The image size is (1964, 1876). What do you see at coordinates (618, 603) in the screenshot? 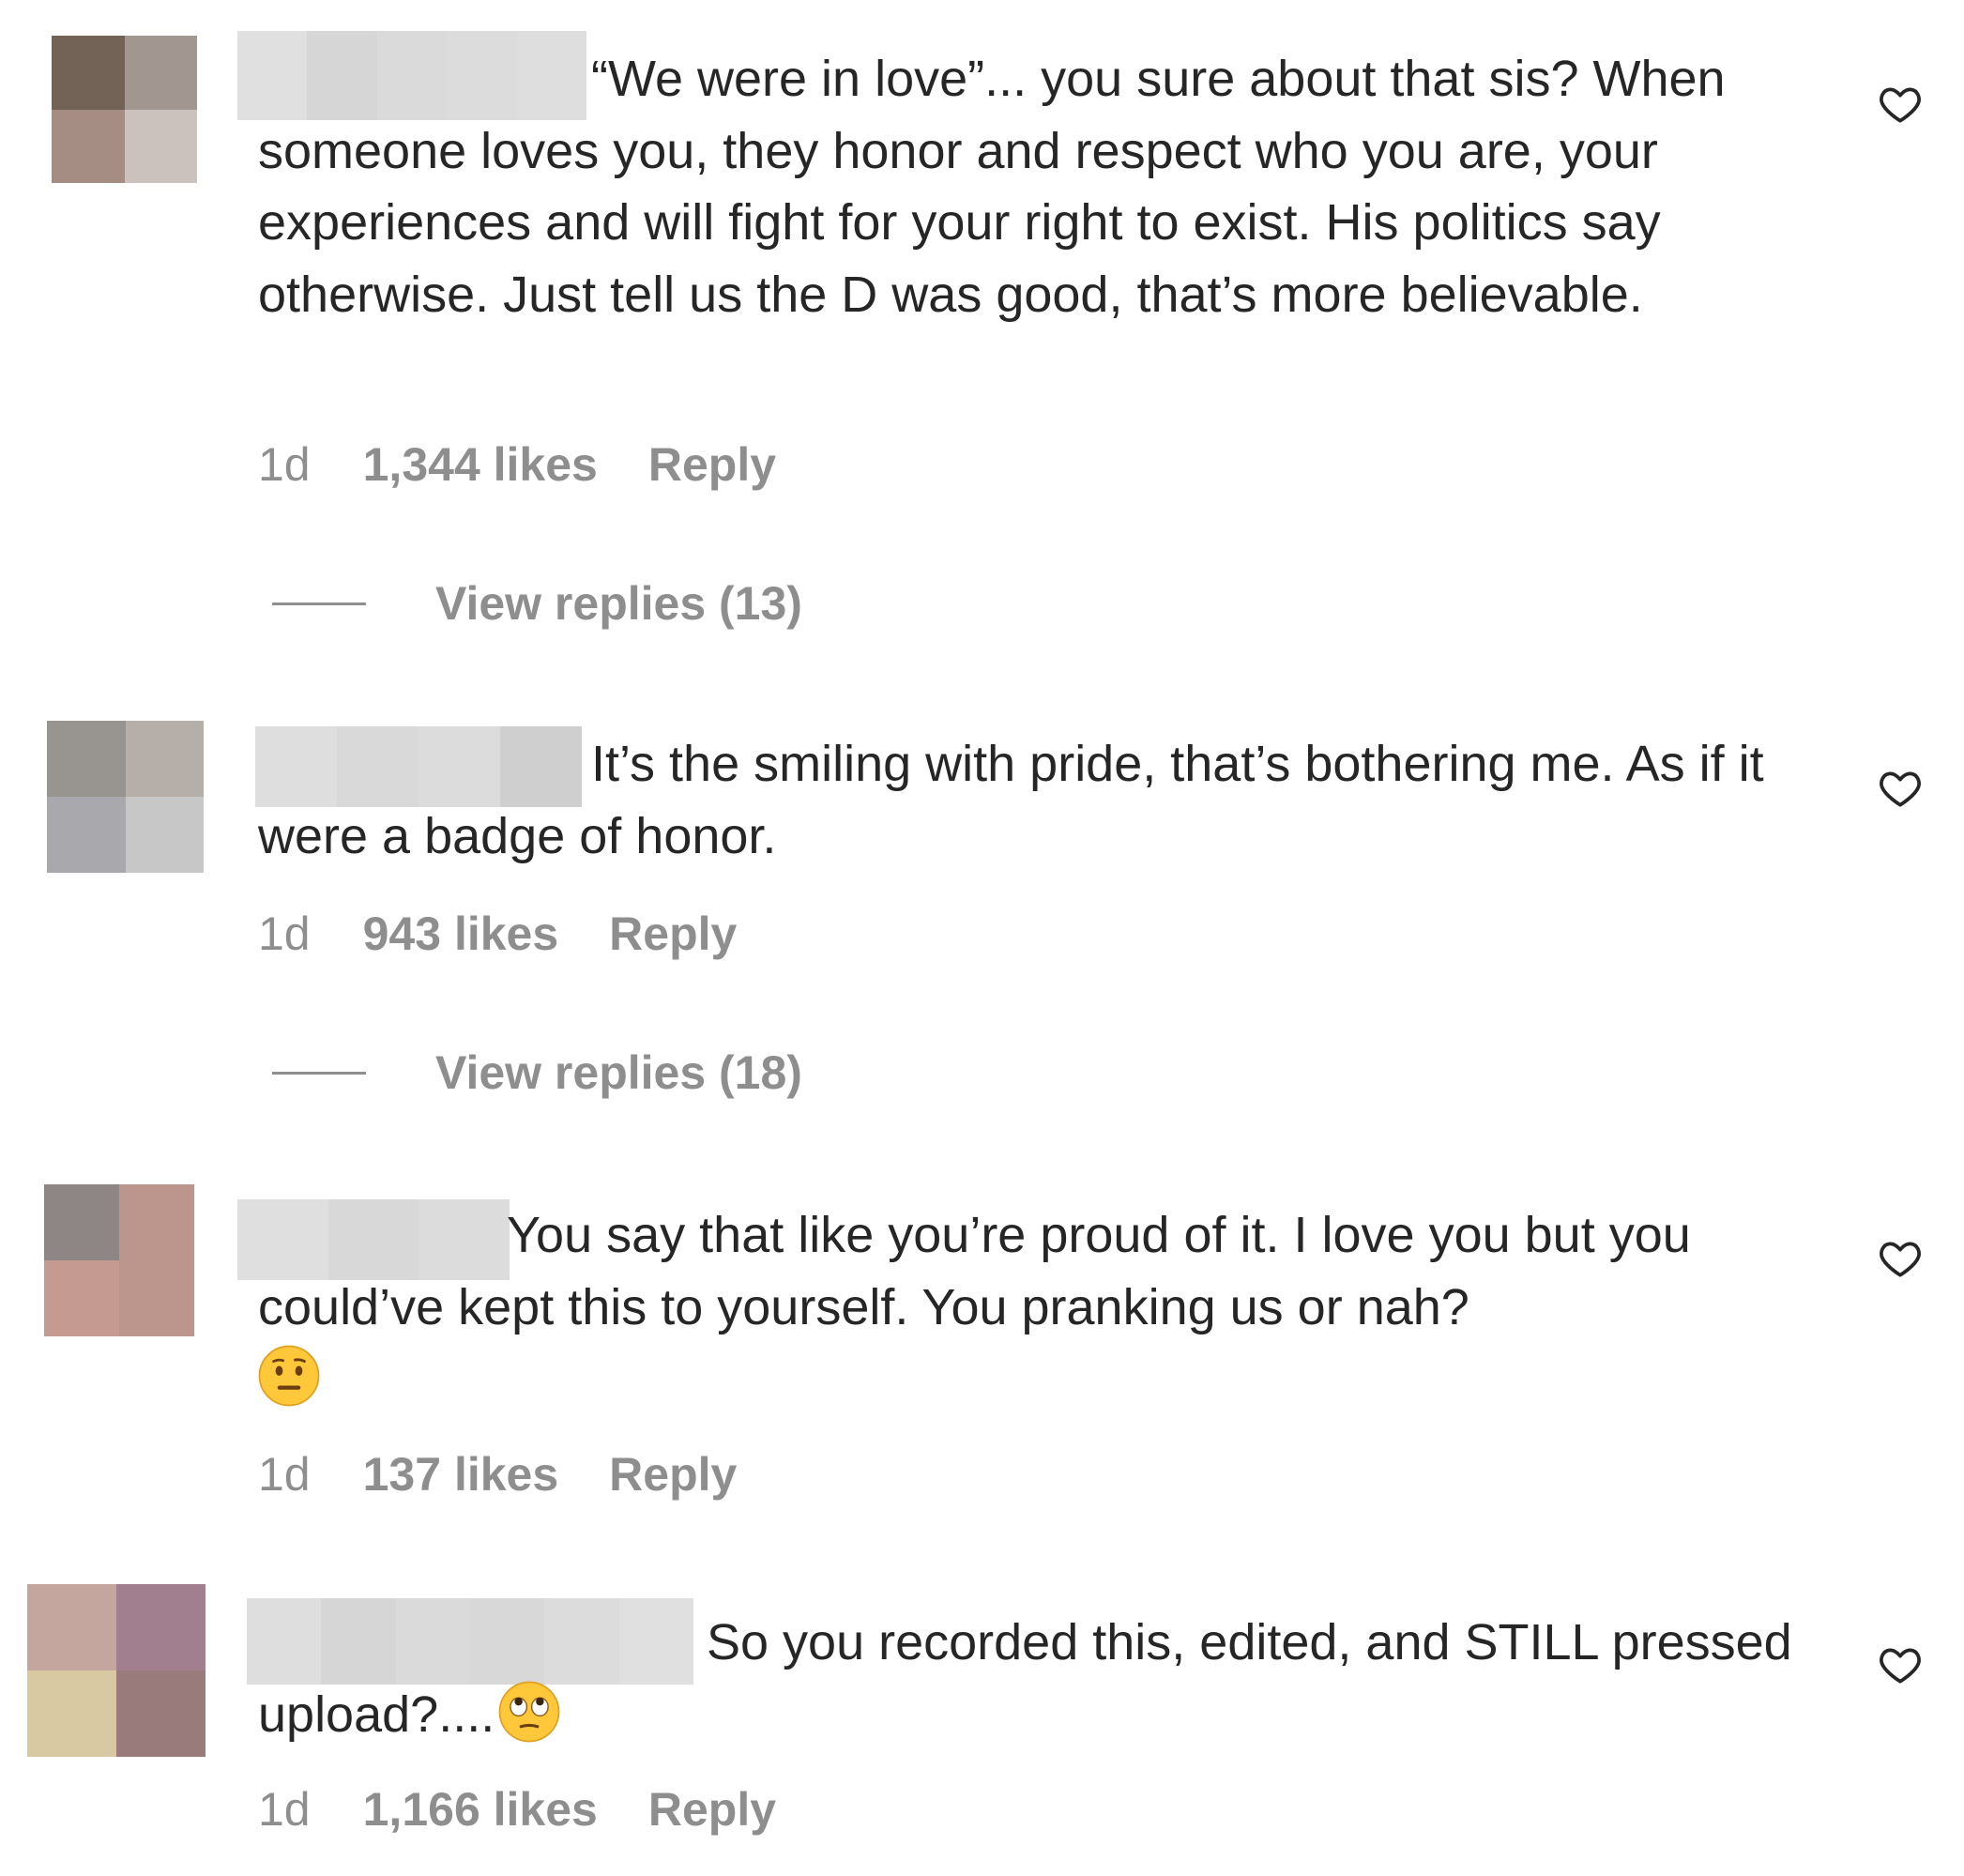
I see `view-replies-label: View replies (13)` at bounding box center [618, 603].